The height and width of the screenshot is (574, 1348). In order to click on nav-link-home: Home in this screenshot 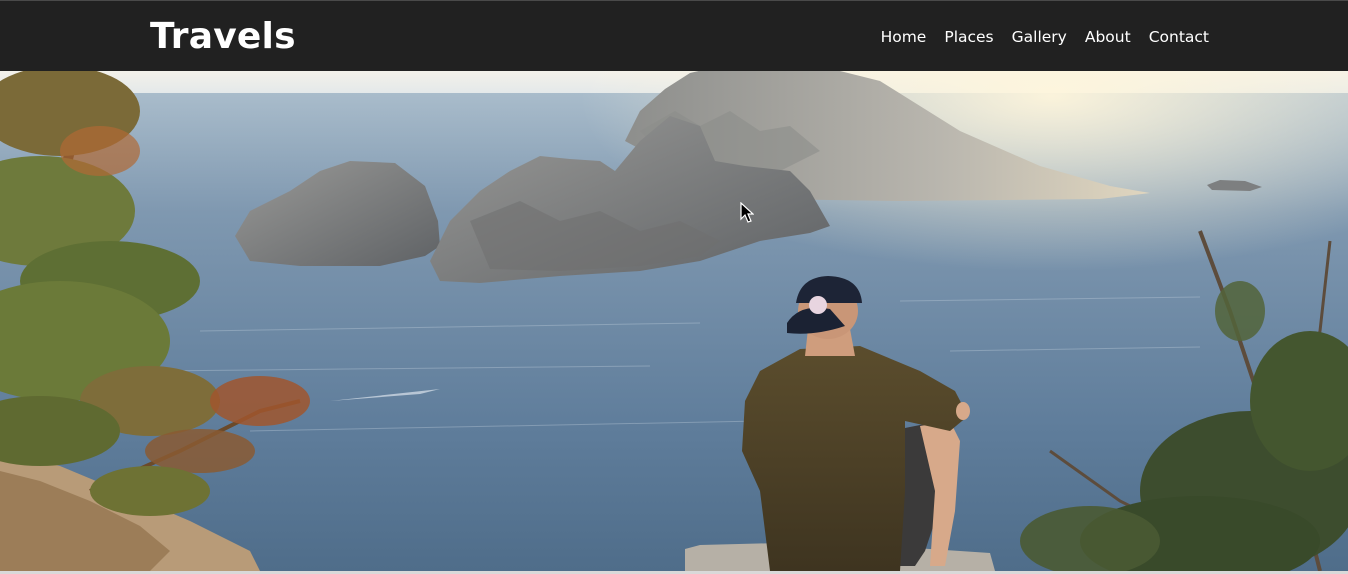, I will do `click(904, 37)`.